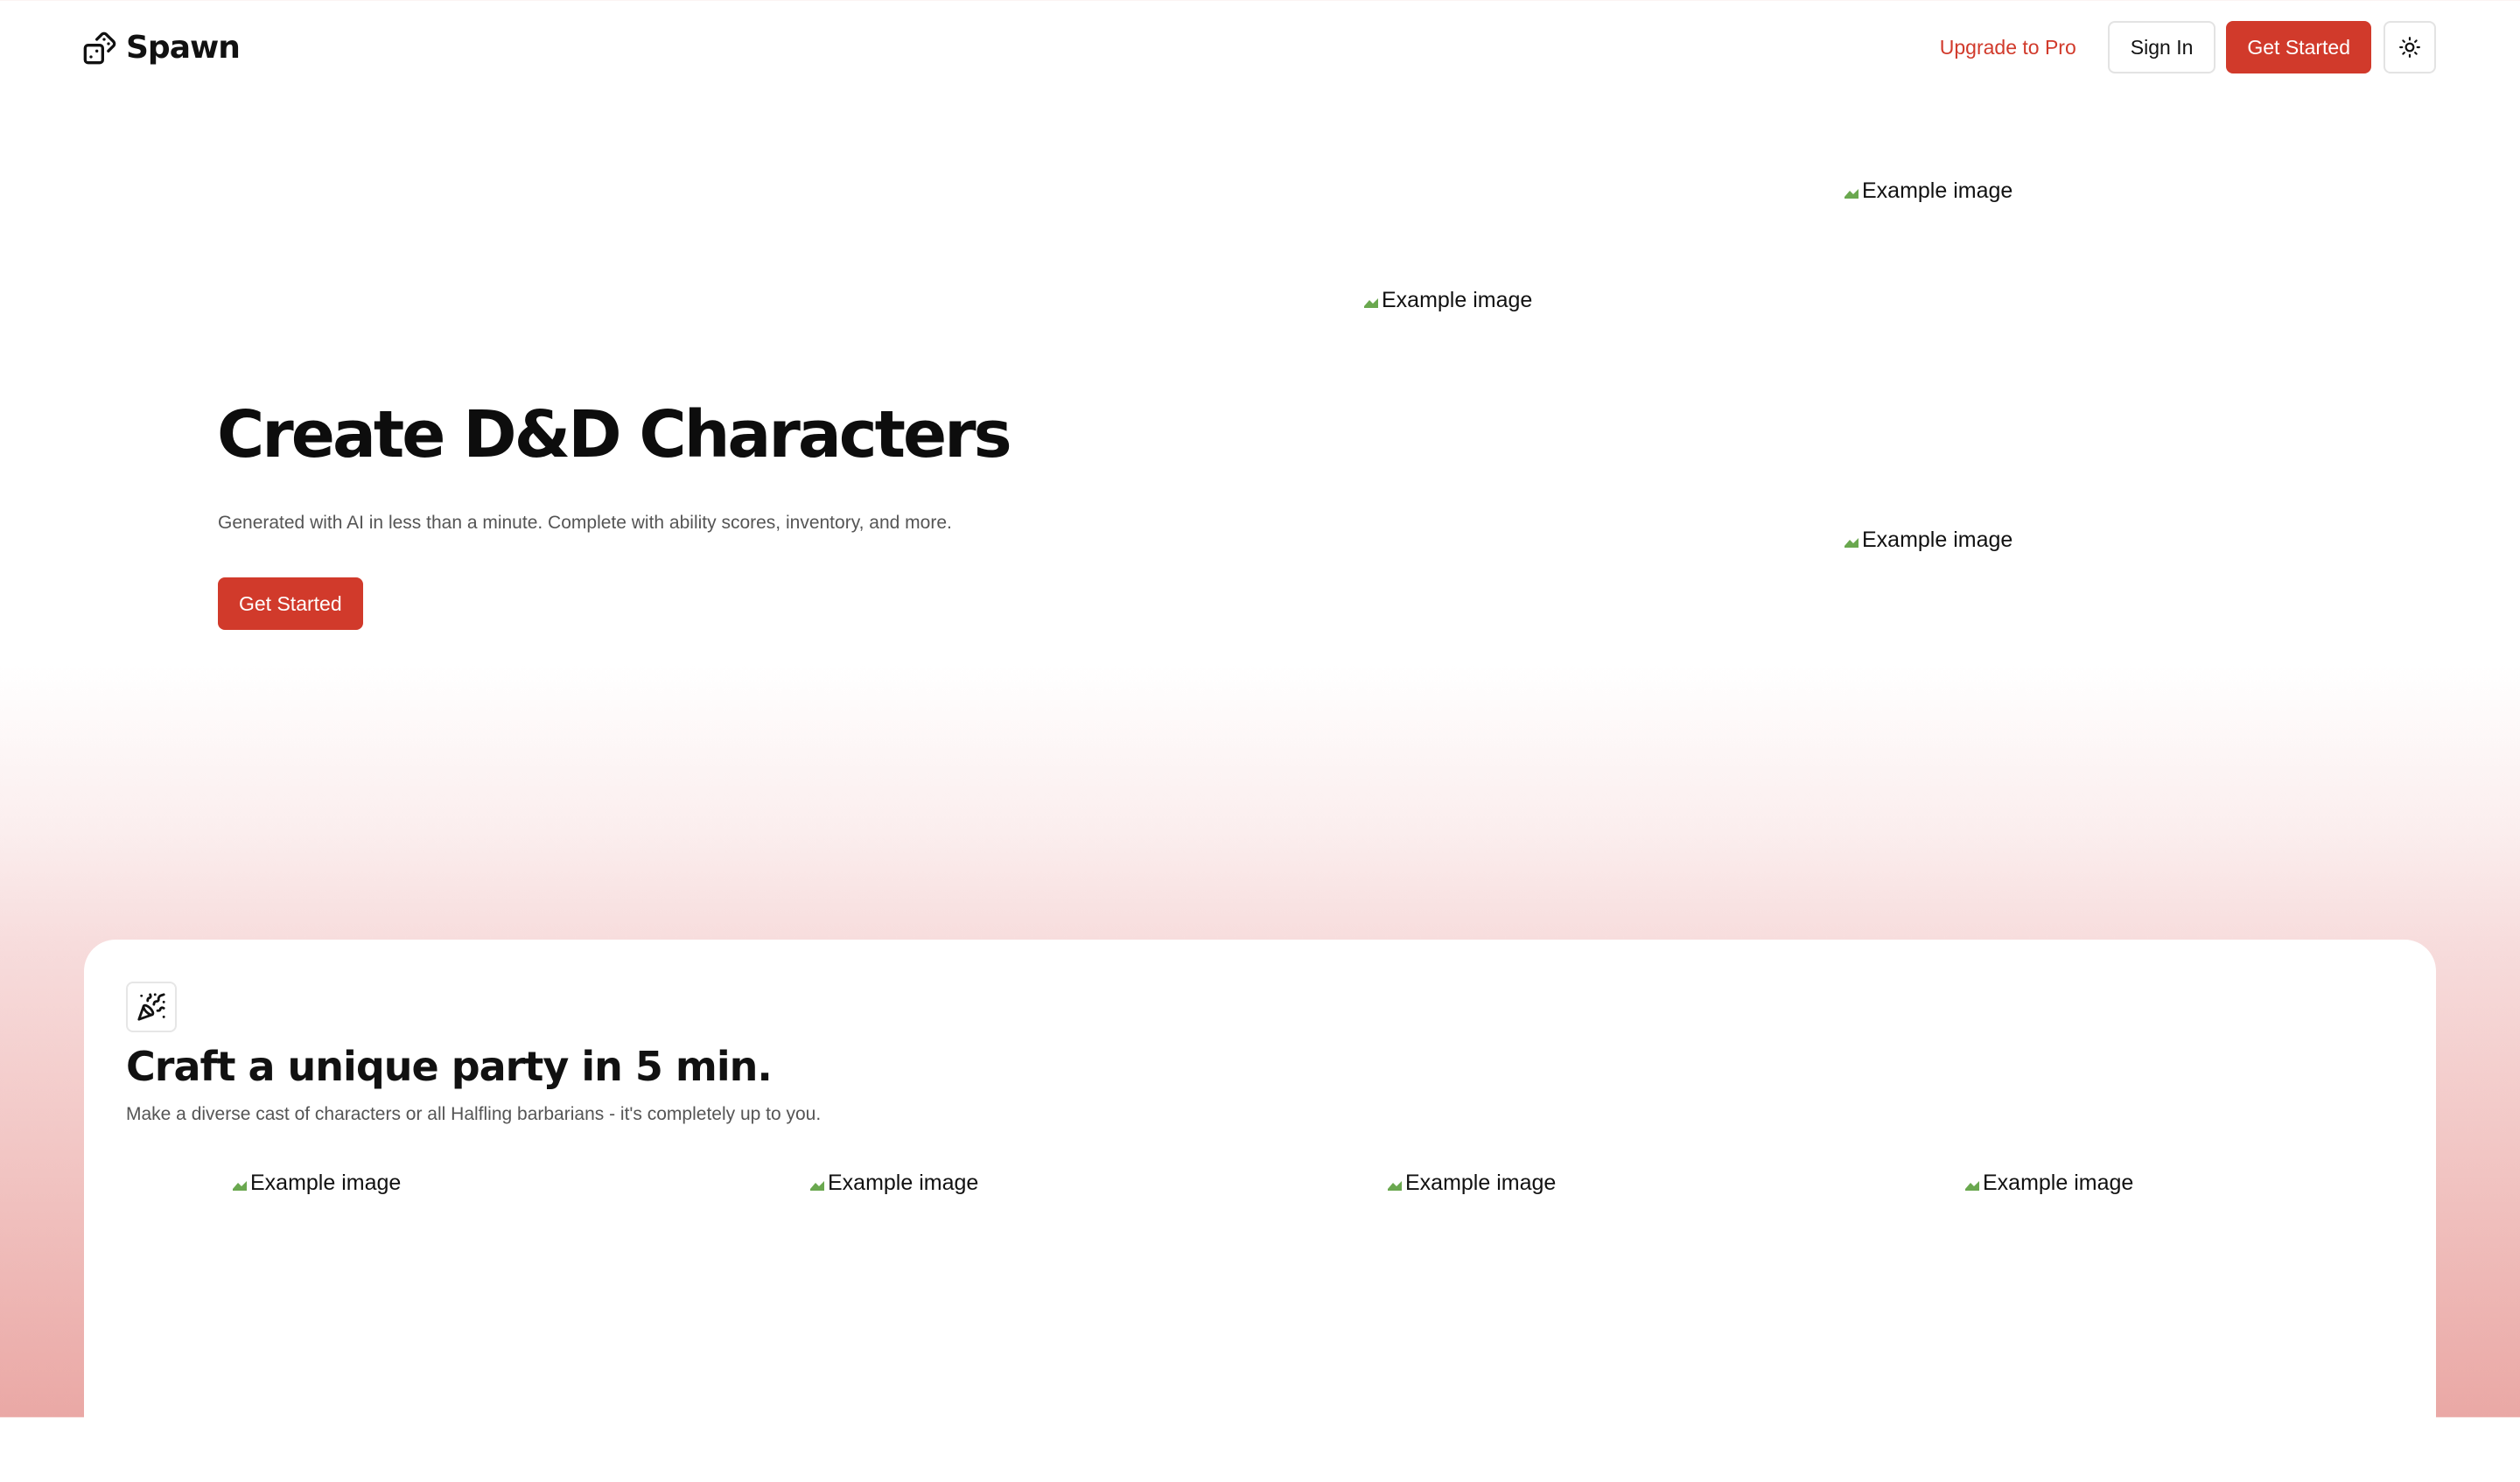  What do you see at coordinates (614, 434) in the screenshot?
I see `hero-title: Create D&D Characters` at bounding box center [614, 434].